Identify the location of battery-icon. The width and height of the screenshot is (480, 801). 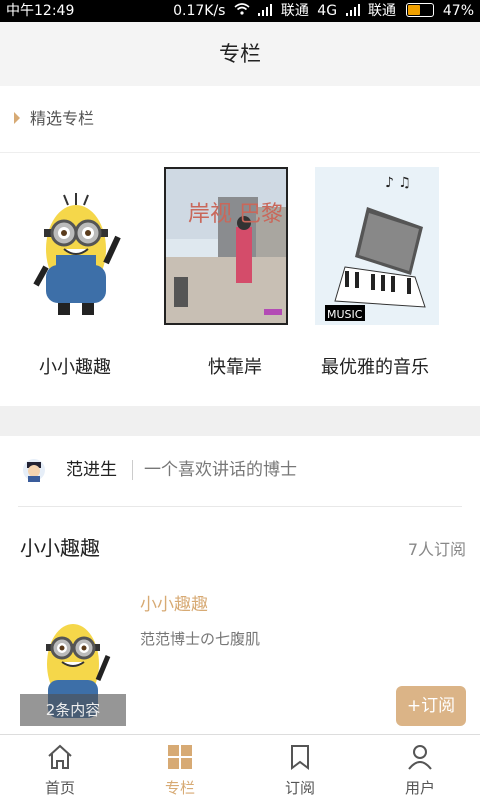
(420, 10).